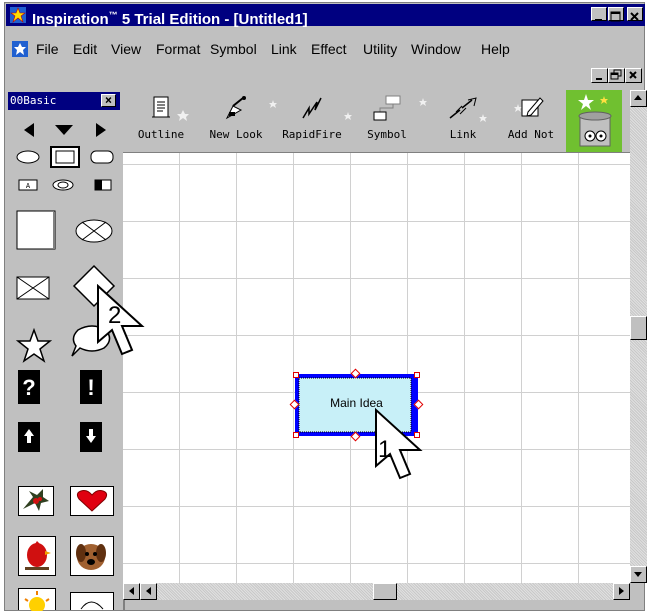 Image resolution: width=647 pixels, height=616 pixels. Describe the element at coordinates (385, 449) in the screenshot. I see `step-number-1: 1` at that location.